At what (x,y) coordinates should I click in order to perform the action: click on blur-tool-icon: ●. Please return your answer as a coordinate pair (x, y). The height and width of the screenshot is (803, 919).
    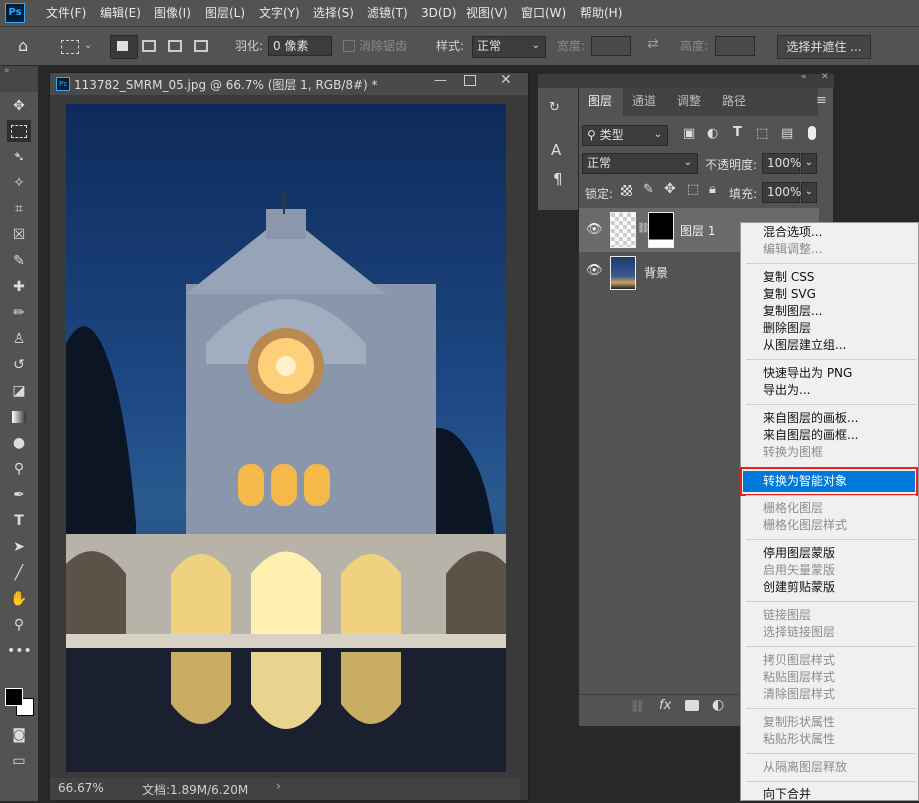
    Looking at the image, I should click on (19, 443).